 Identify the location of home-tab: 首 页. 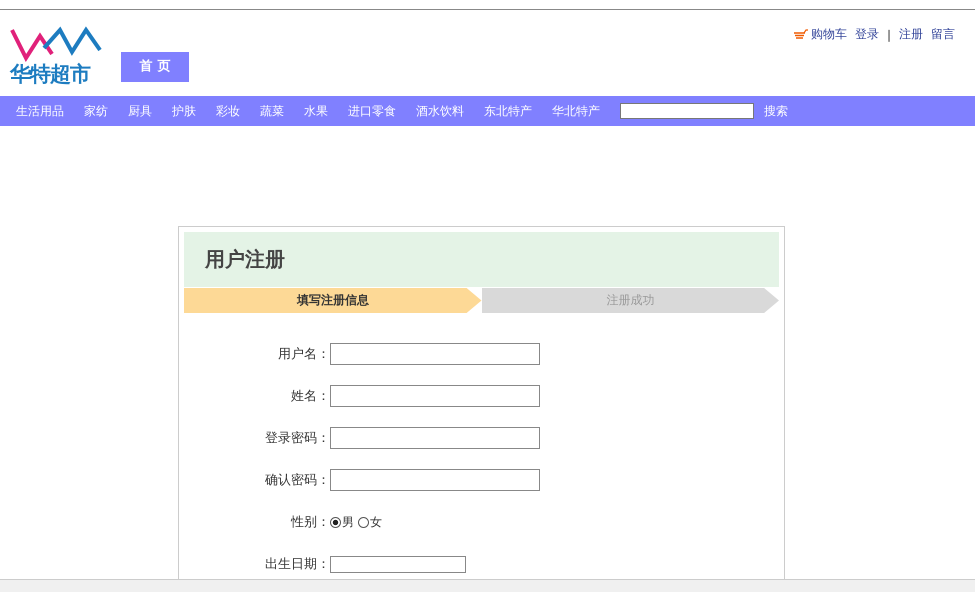
(155, 67).